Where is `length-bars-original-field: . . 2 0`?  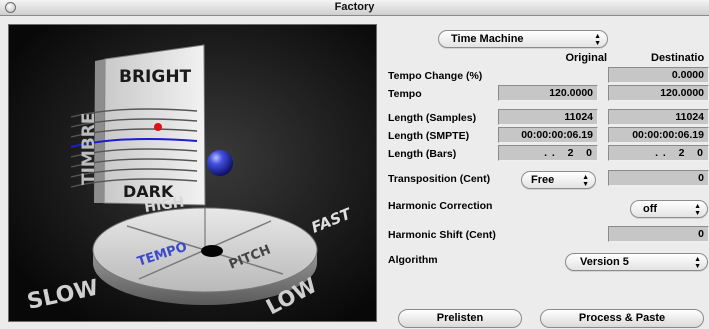
length-bars-original-field: . . 2 0 is located at coordinates (548, 153).